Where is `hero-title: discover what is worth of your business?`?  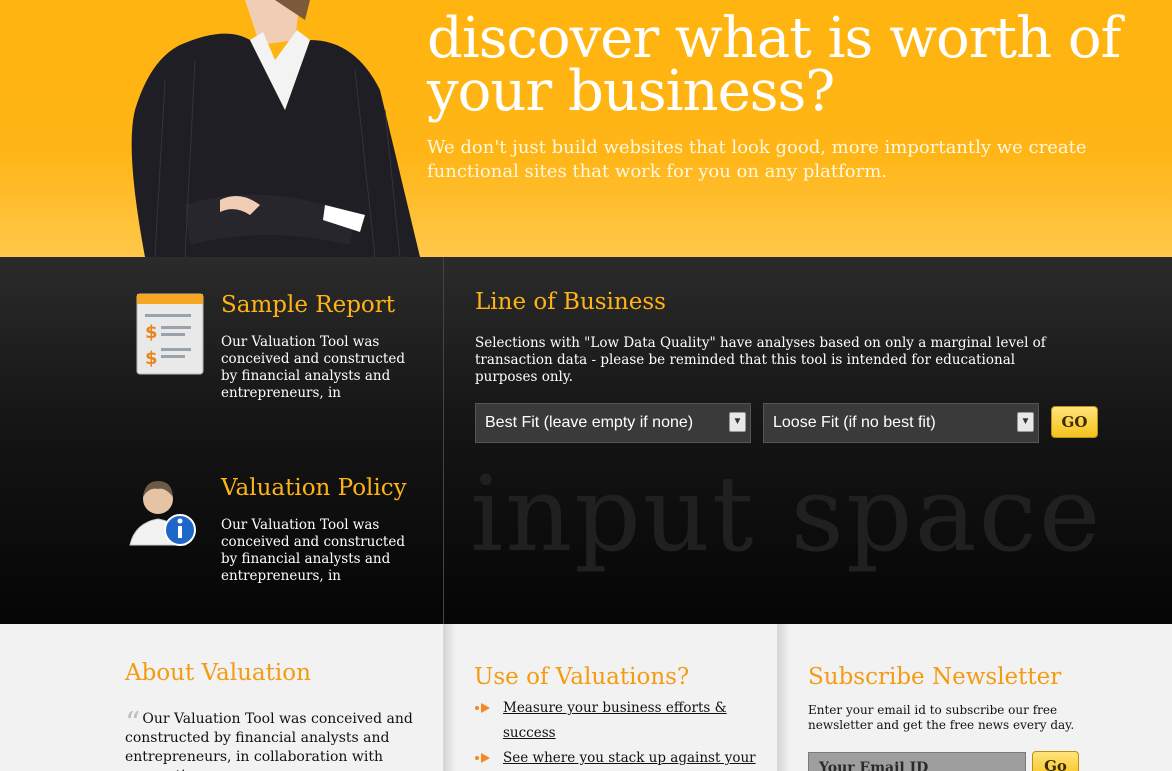 hero-title: discover what is worth of your business? is located at coordinates (774, 65).